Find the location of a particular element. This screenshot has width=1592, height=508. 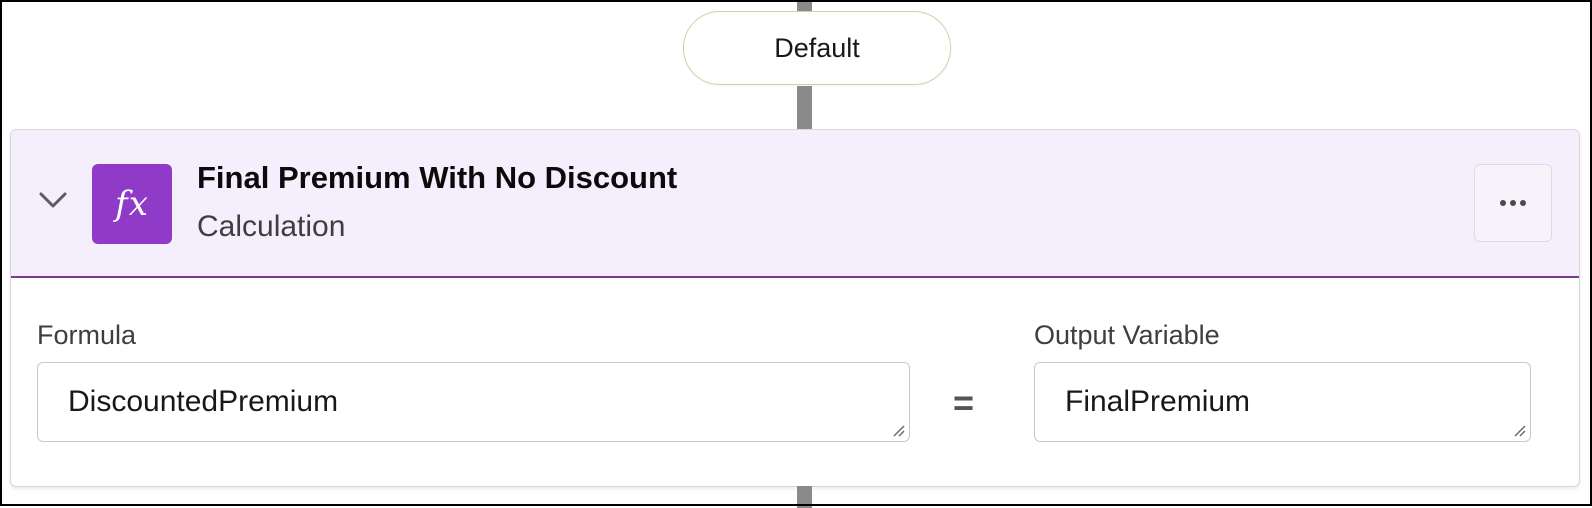

default-branch-node: Default is located at coordinates (817, 48).